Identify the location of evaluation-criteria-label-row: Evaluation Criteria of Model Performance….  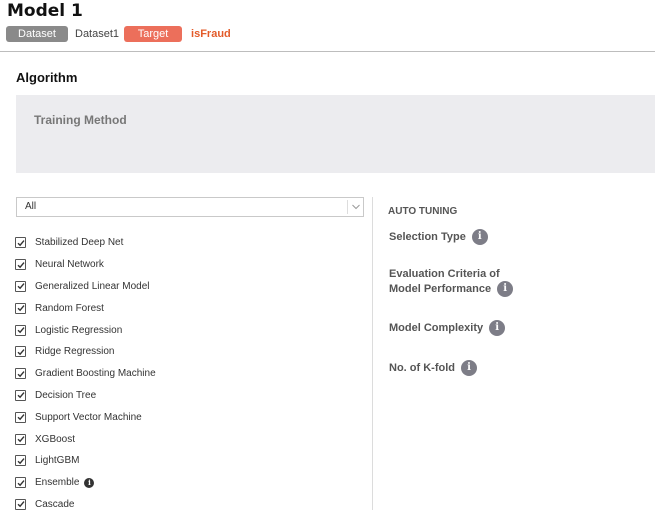
(451, 282).